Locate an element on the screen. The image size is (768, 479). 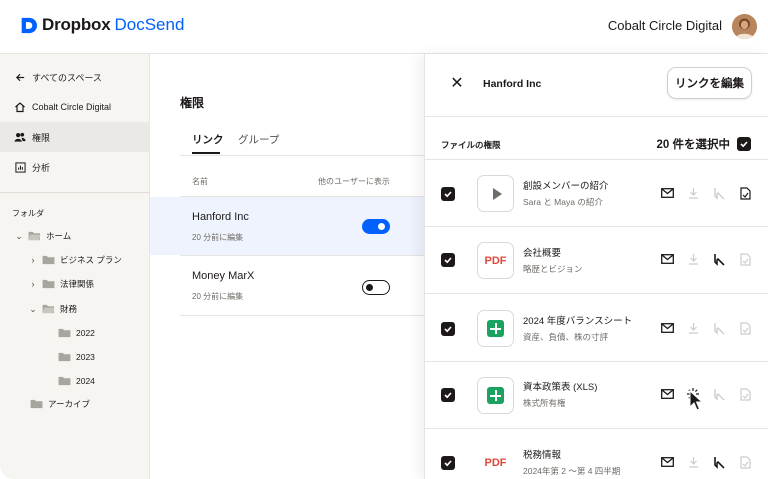
sidebar-item-all-spaces: すべてのスペース is located at coordinates (75, 77).